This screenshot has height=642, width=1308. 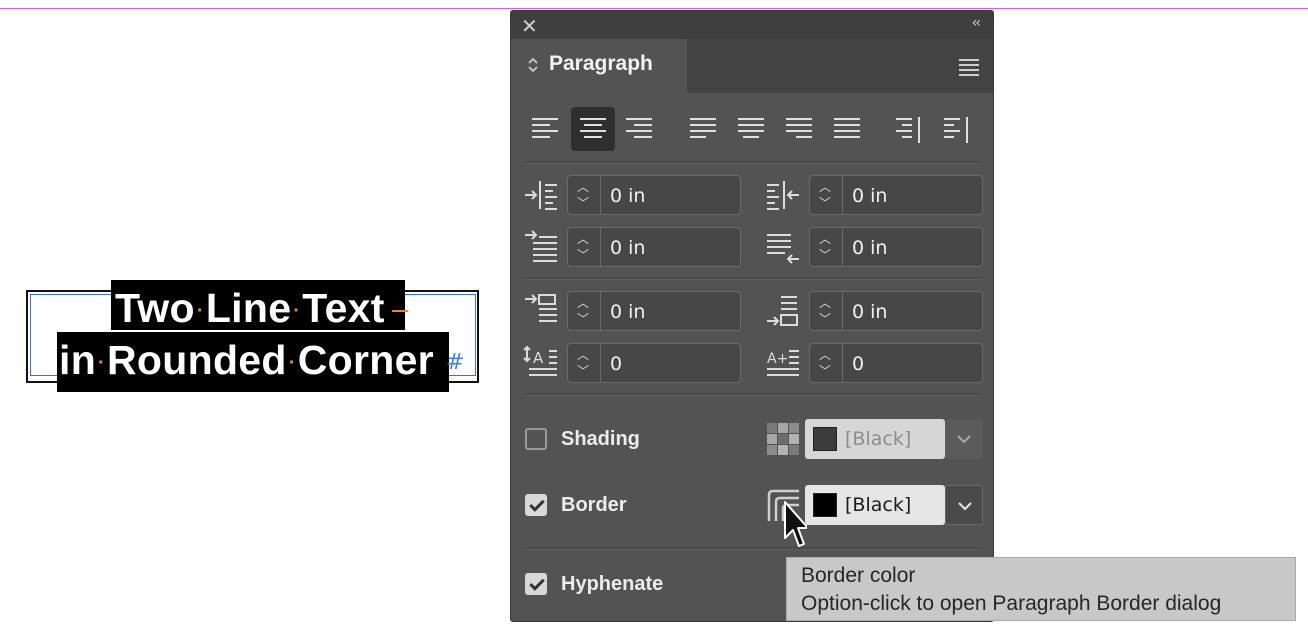 What do you see at coordinates (584, 247) in the screenshot?
I see `first-line-indent-stepper: ︿ ﹀` at bounding box center [584, 247].